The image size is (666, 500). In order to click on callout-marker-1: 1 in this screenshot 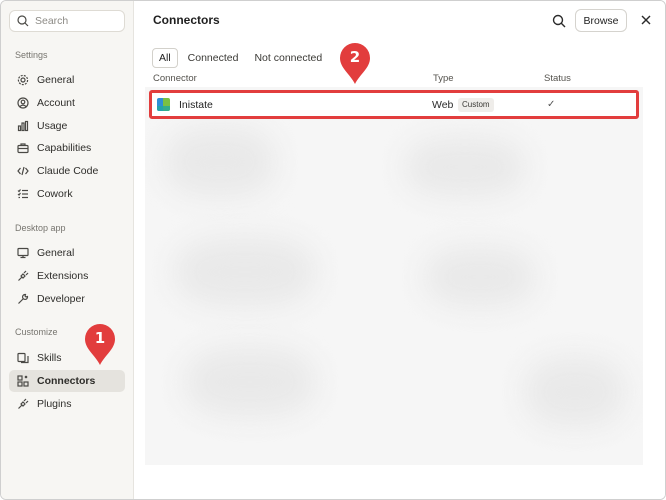, I will do `click(100, 345)`.